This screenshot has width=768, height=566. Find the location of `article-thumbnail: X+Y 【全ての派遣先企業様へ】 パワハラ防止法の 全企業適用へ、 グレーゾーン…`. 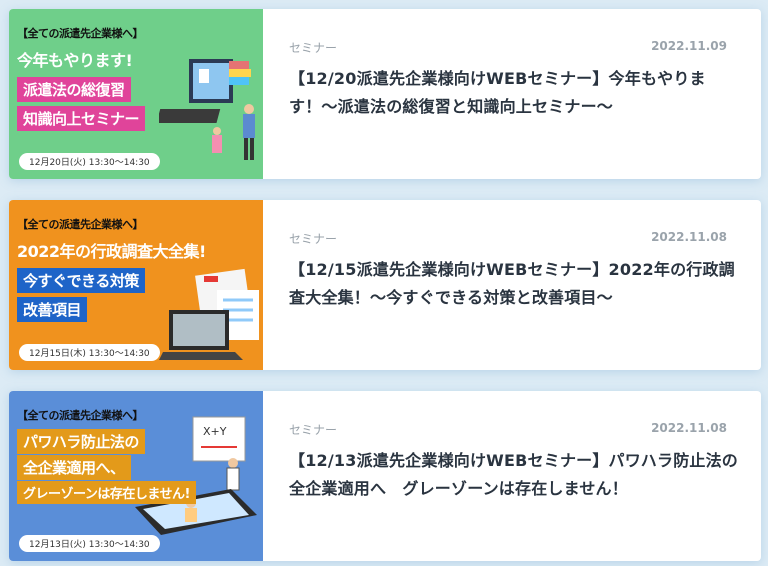

article-thumbnail: X+Y 【全ての派遣先企業様へ】 パワハラ防止法の 全企業適用へ、 グレーゾーン… is located at coordinates (136, 476).